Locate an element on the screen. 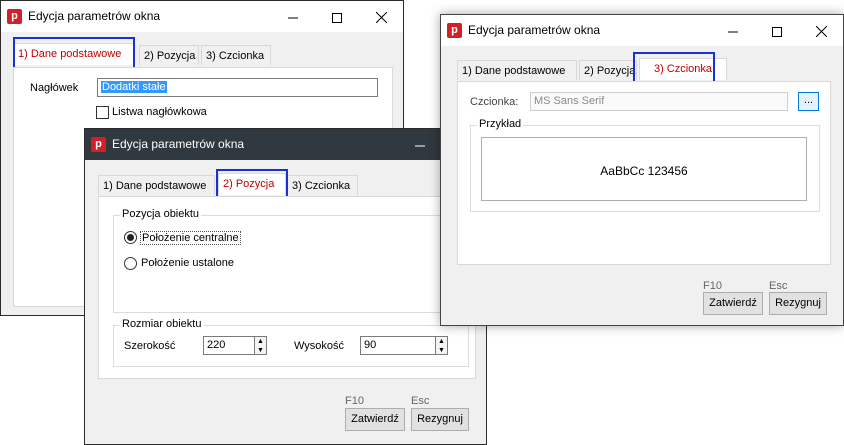 The width and height of the screenshot is (844, 445). szerokosc-label: Szerokość is located at coordinates (150, 346).